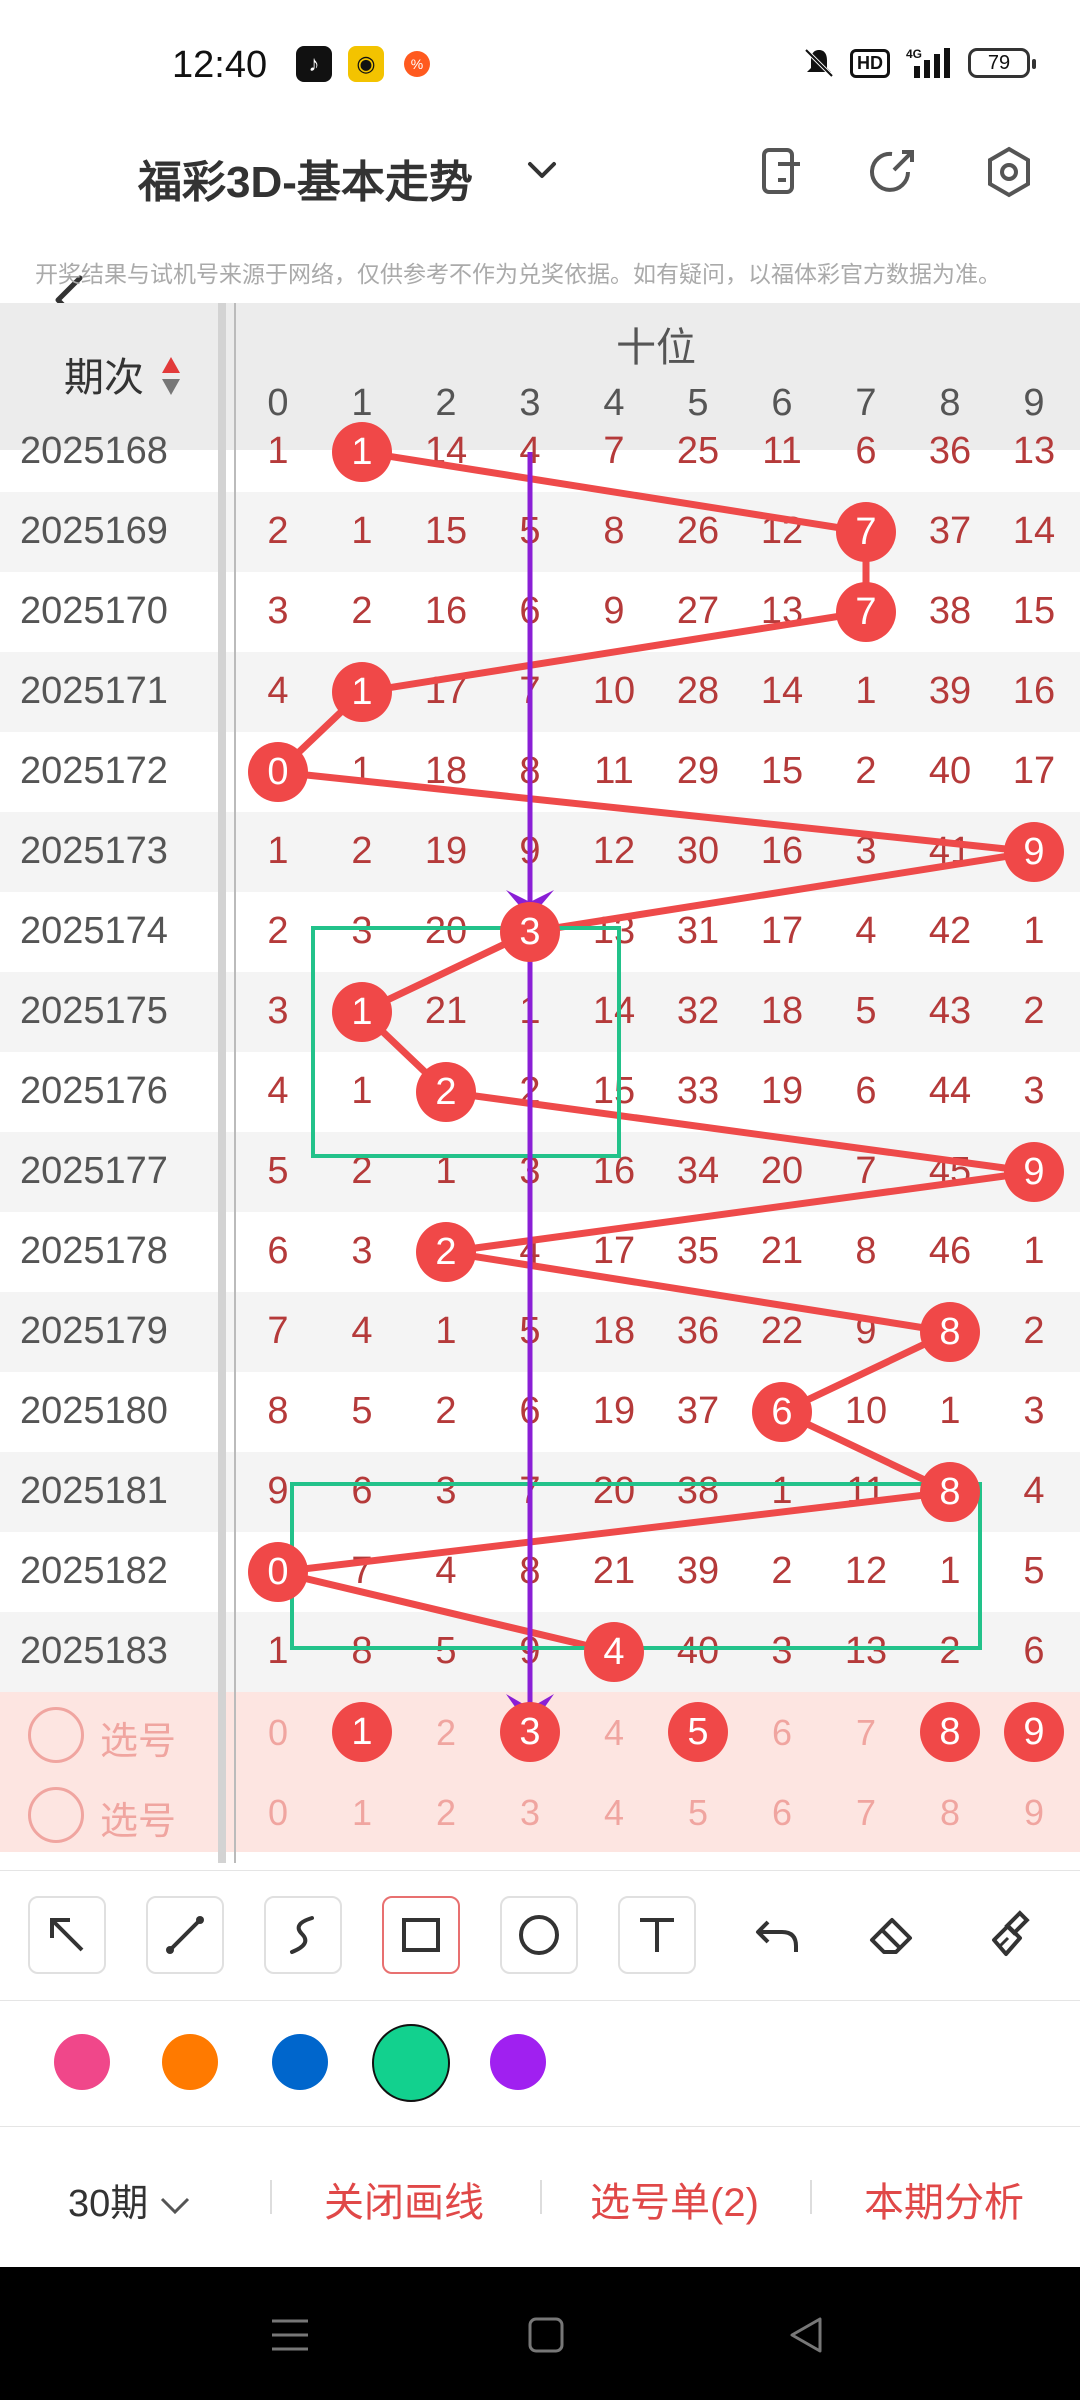 Image resolution: width=1080 pixels, height=2400 pixels. I want to click on clear-all-button, so click(1011, 1935).